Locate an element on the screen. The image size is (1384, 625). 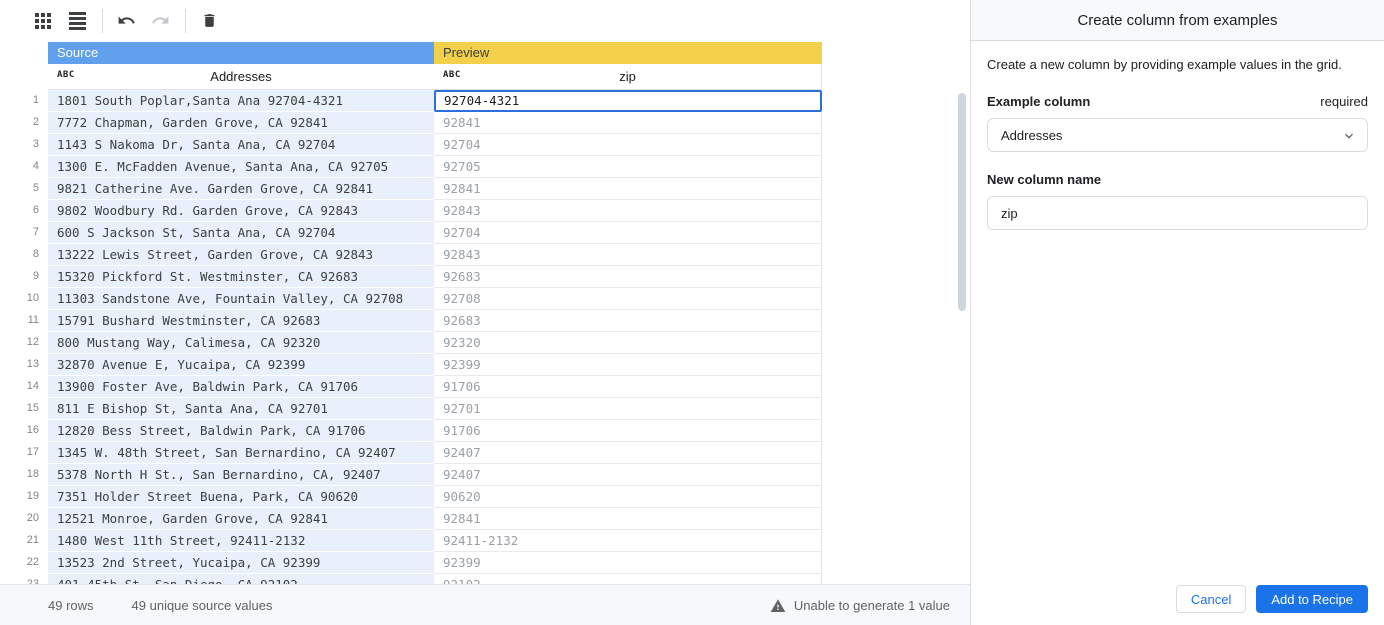
source-cell: 15320 Pickford St. Westminster, CA 92683 is located at coordinates (241, 277).